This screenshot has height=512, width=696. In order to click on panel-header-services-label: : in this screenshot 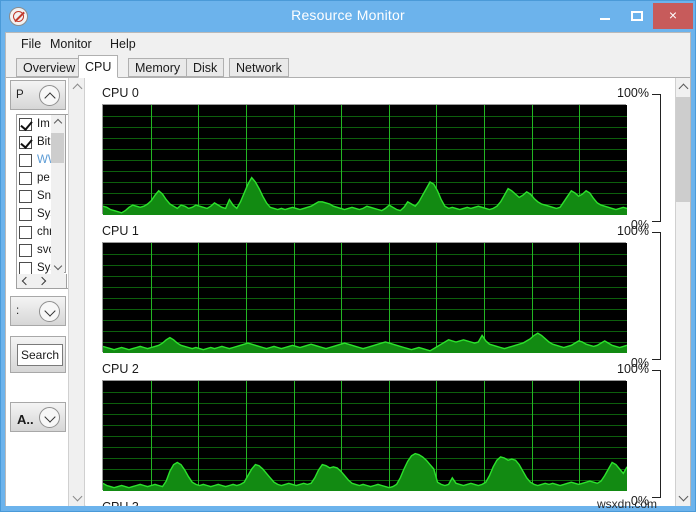, I will do `click(18, 311)`.